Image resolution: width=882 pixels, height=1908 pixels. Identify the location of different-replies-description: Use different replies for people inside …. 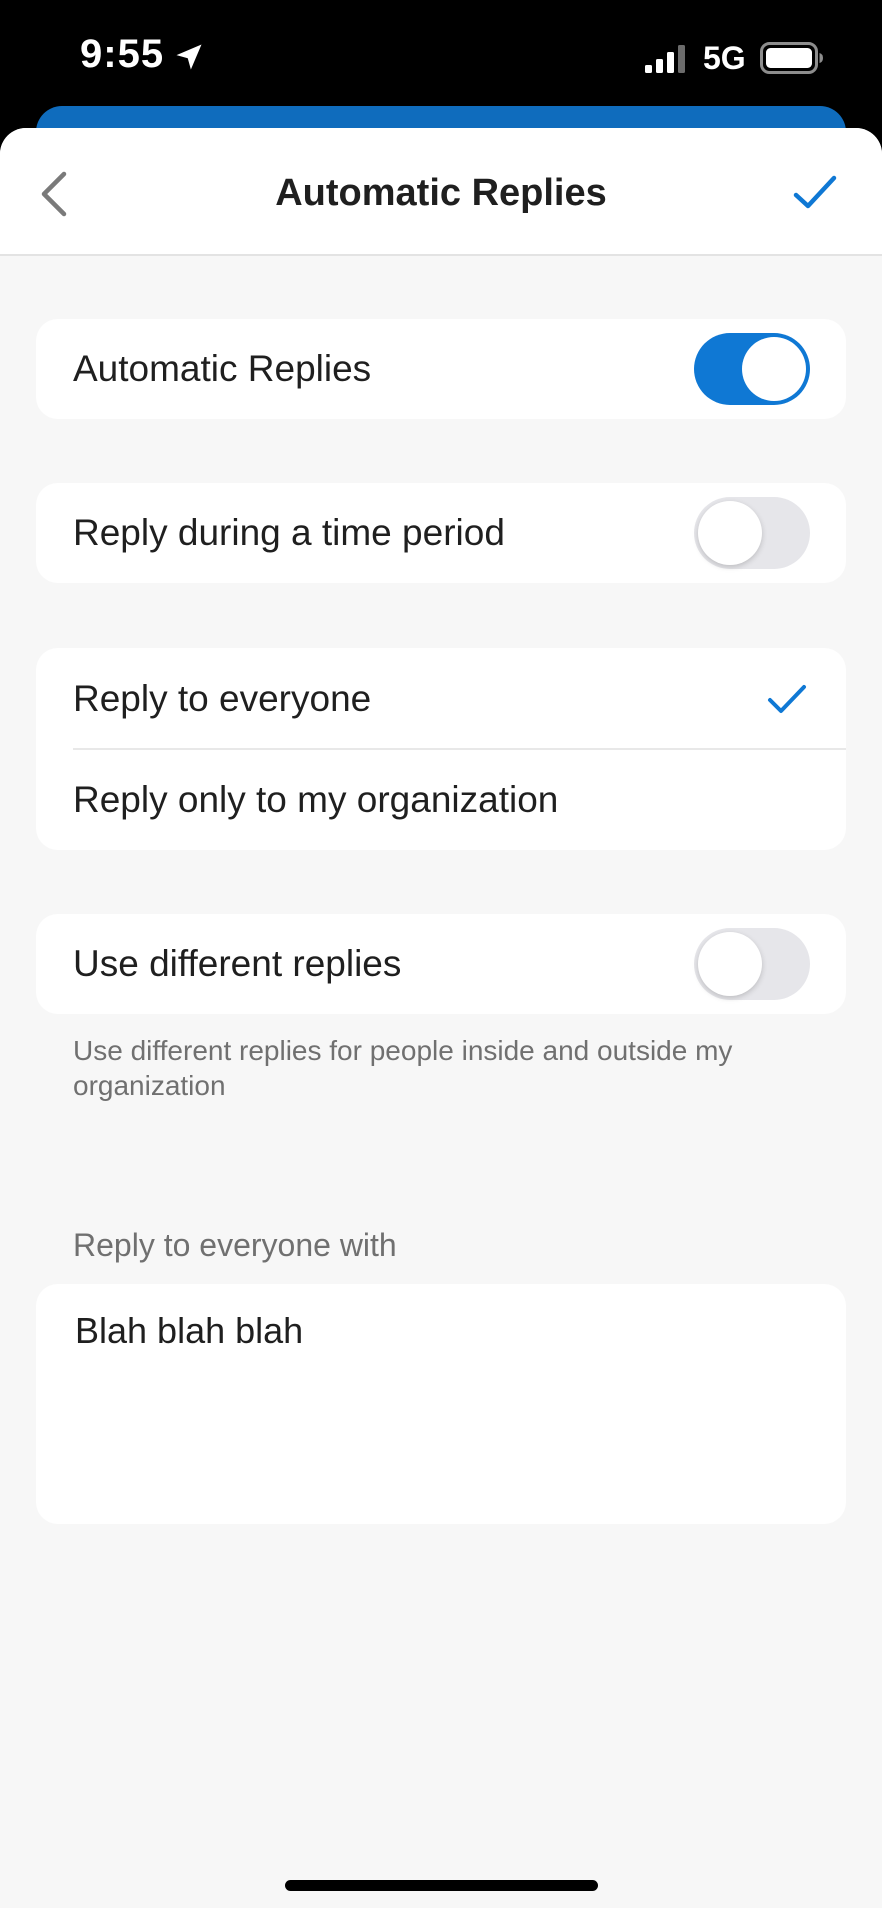
(403, 1068).